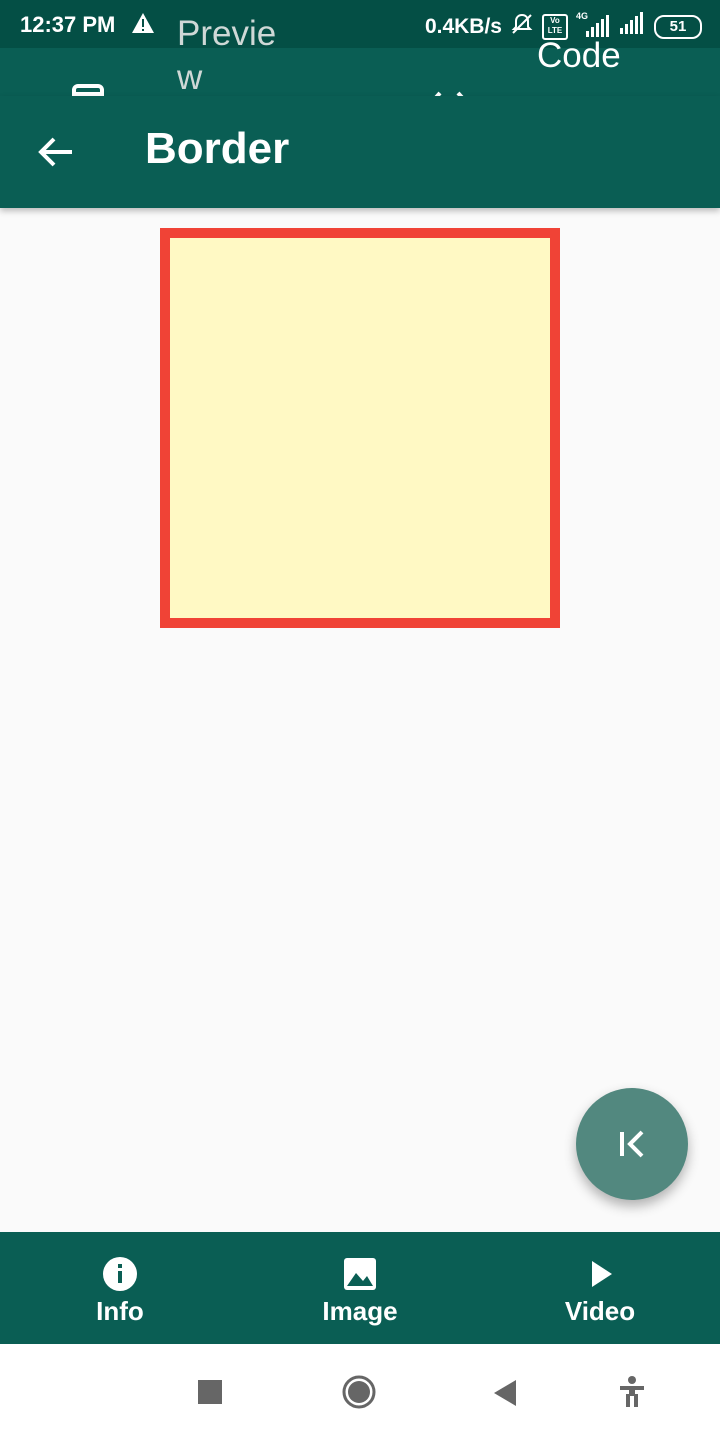 This screenshot has height=1440, width=720. I want to click on battery-icon: 51, so click(678, 26).